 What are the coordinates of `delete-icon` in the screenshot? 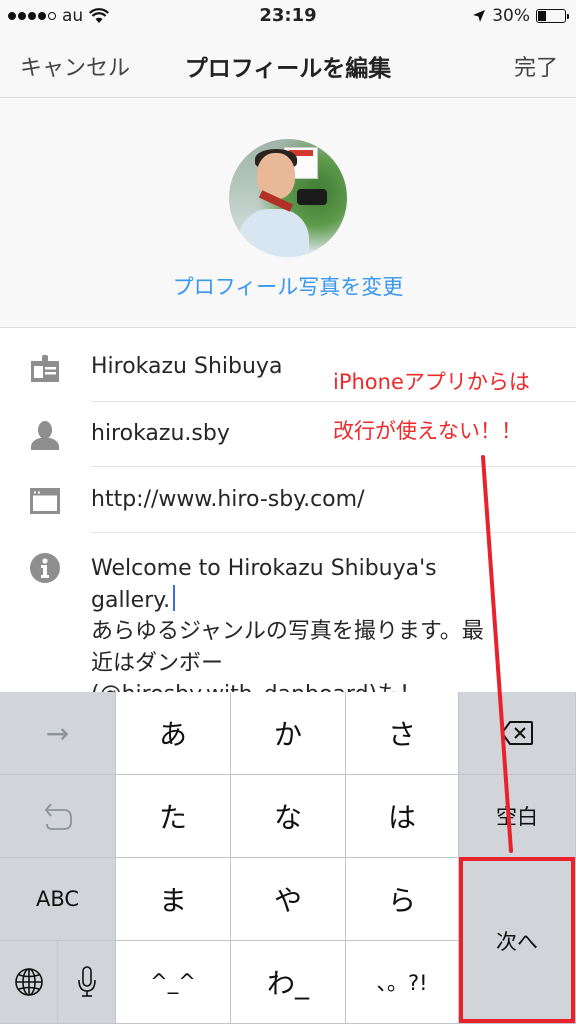 It's located at (516, 733).